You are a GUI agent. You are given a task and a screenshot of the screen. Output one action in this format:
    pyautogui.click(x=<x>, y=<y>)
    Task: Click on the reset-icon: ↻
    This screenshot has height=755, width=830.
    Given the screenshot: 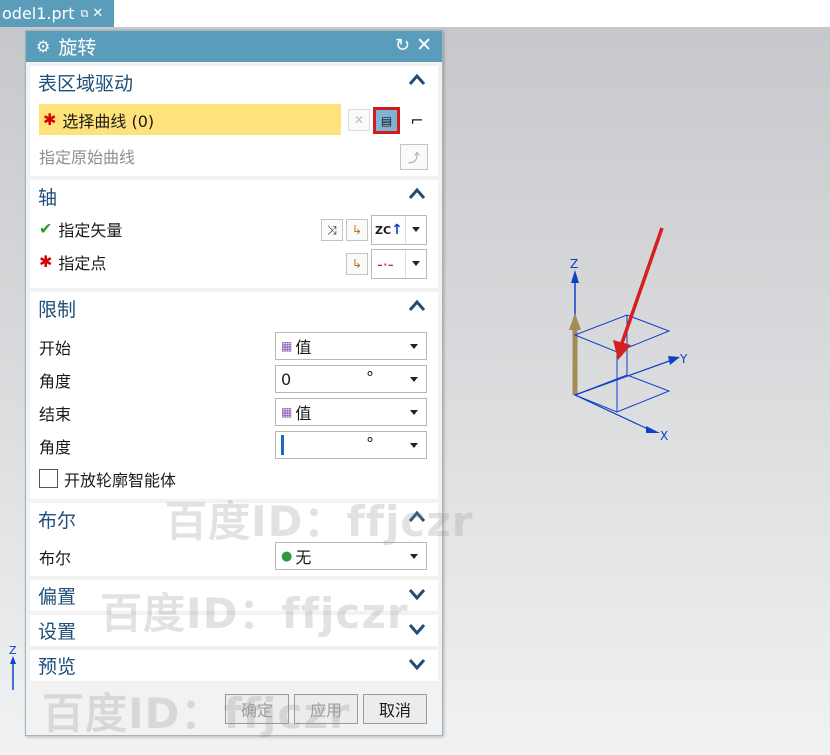 What is the action you would take?
    pyautogui.click(x=402, y=45)
    